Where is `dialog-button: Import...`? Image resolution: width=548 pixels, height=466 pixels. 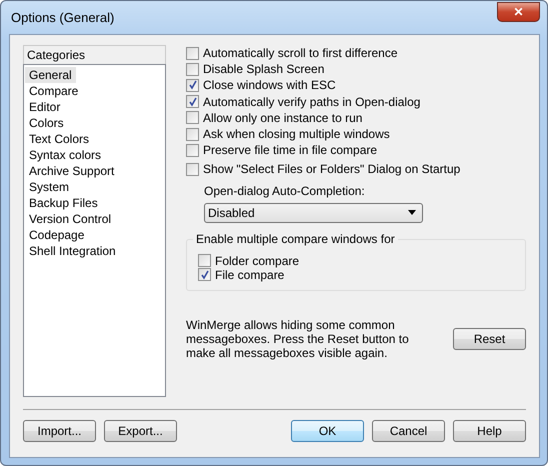
dialog-button: Import... is located at coordinates (59, 431).